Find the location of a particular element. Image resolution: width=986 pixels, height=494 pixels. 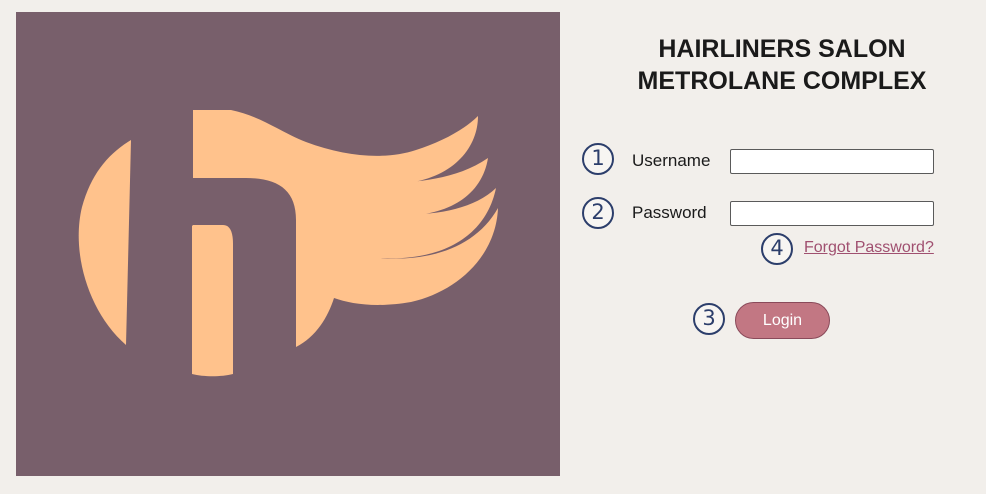

marker-3-badge: 3 is located at coordinates (709, 319).